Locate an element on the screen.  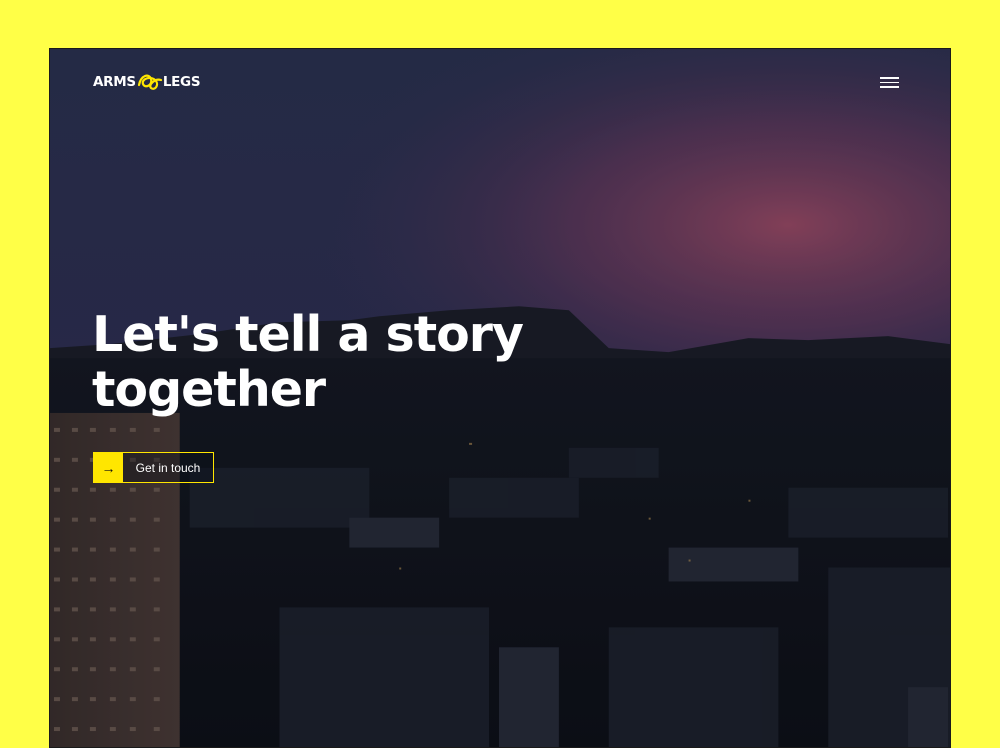
logo-text-arms: ARMS is located at coordinates (114, 82).